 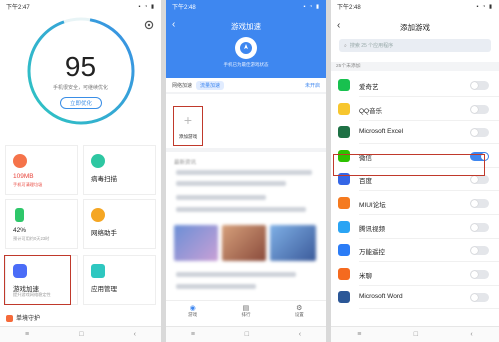 What do you see at coordinates (312, 85) in the screenshot?
I see `network-boost-status: 未开启` at bounding box center [312, 85].